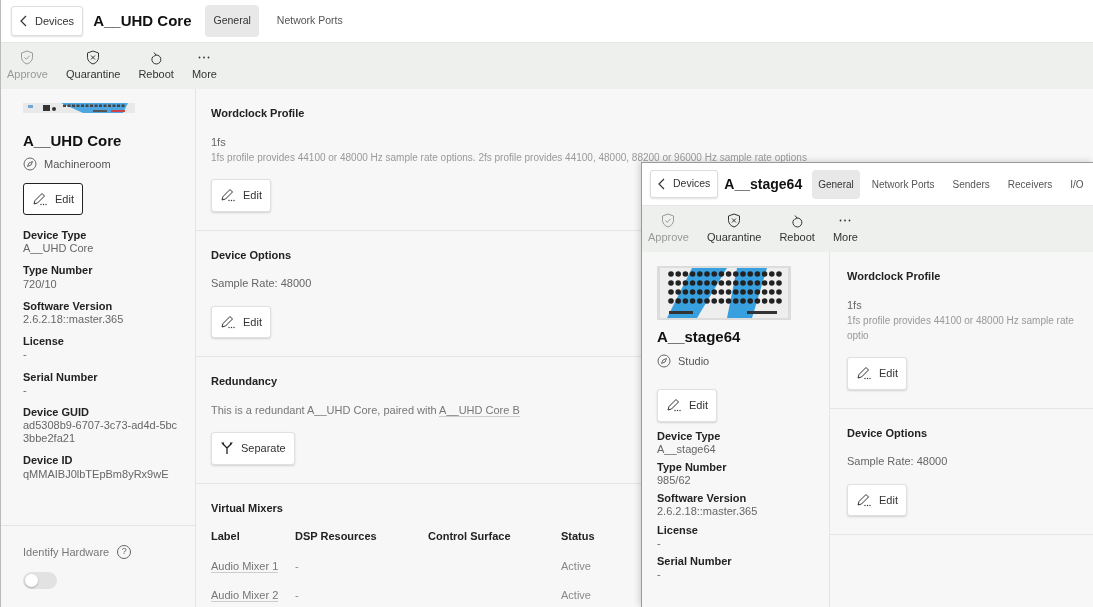  I want to click on column-header: Label, so click(253, 542).